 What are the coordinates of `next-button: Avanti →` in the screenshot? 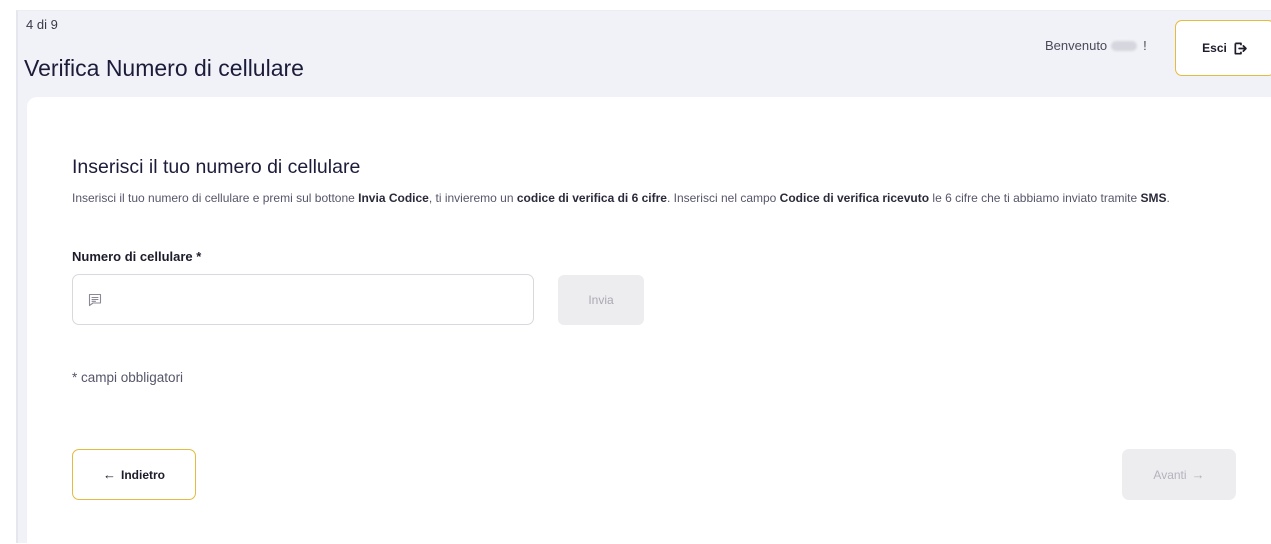 It's located at (1179, 474).